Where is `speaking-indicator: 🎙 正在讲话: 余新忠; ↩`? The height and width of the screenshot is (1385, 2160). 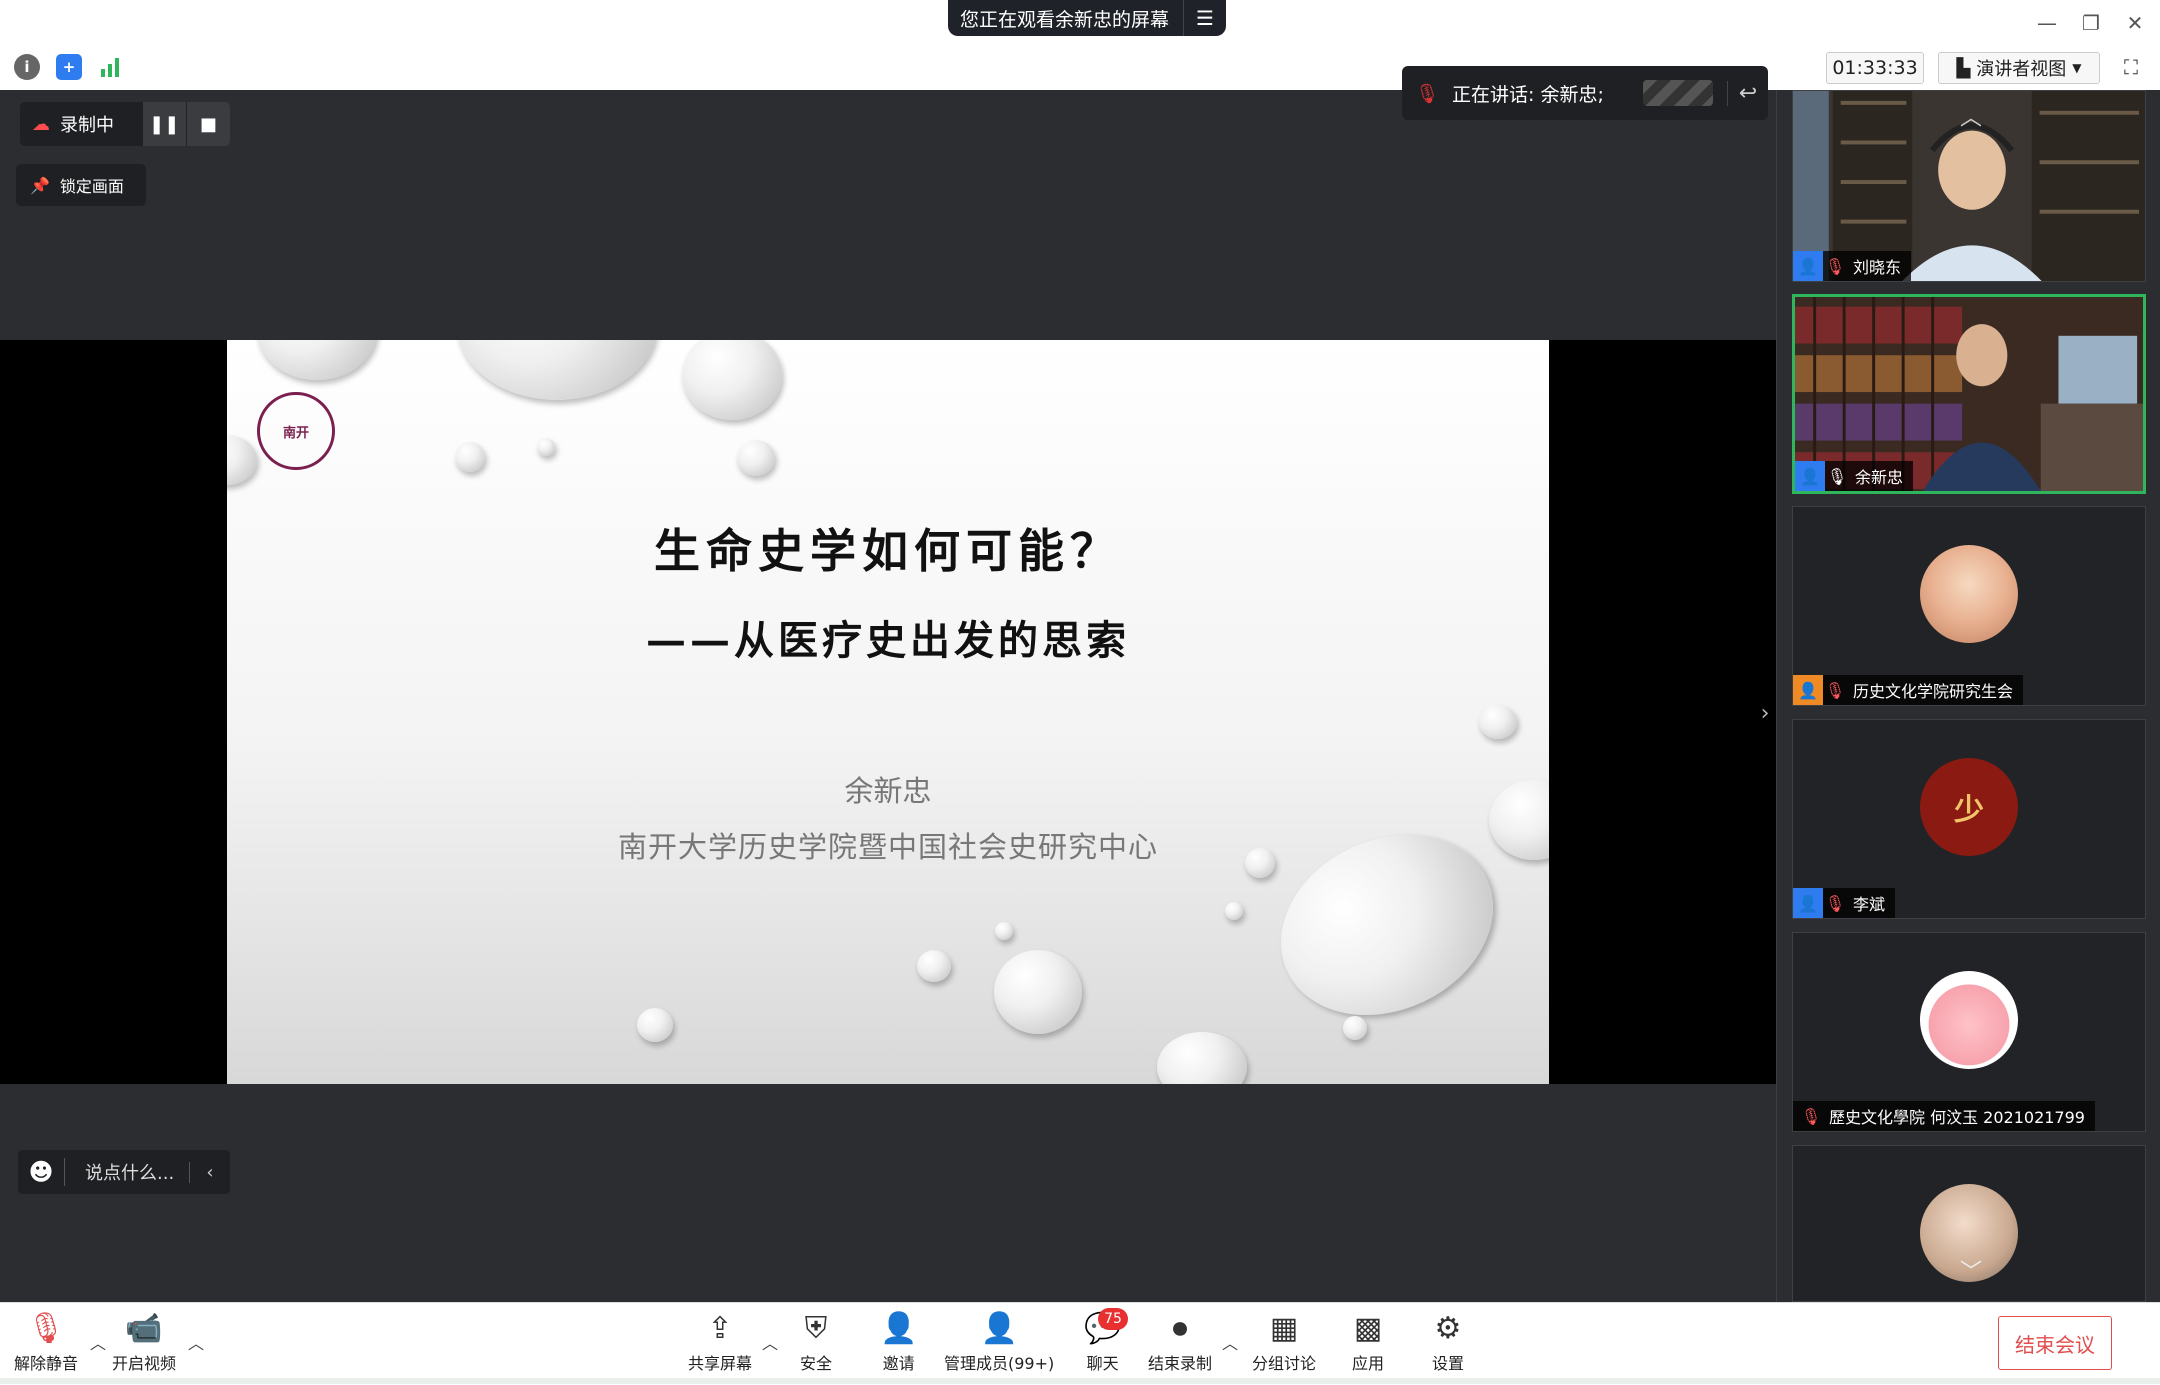 speaking-indicator: 🎙 正在讲话: 余新忠; ↩ is located at coordinates (1585, 93).